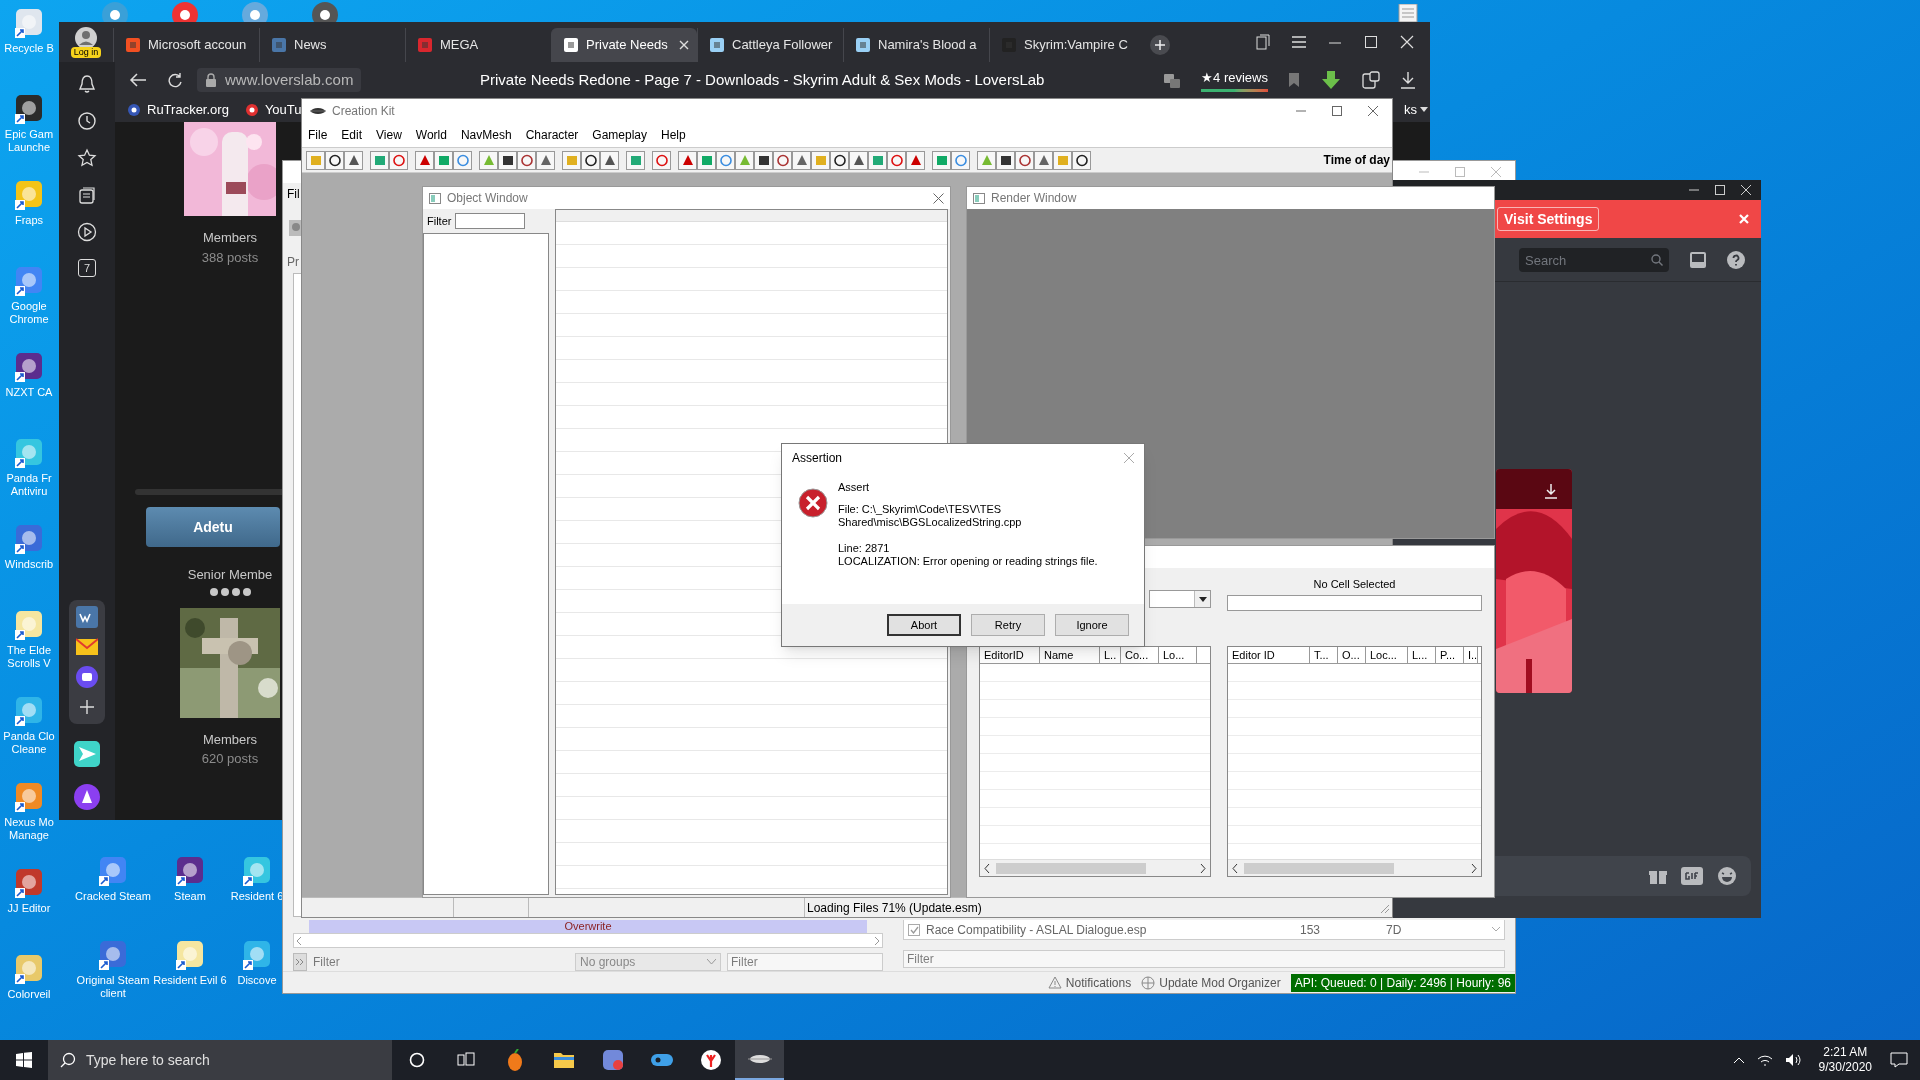 This screenshot has width=1920, height=1080. I want to click on counter-badge: 7, so click(87, 268).